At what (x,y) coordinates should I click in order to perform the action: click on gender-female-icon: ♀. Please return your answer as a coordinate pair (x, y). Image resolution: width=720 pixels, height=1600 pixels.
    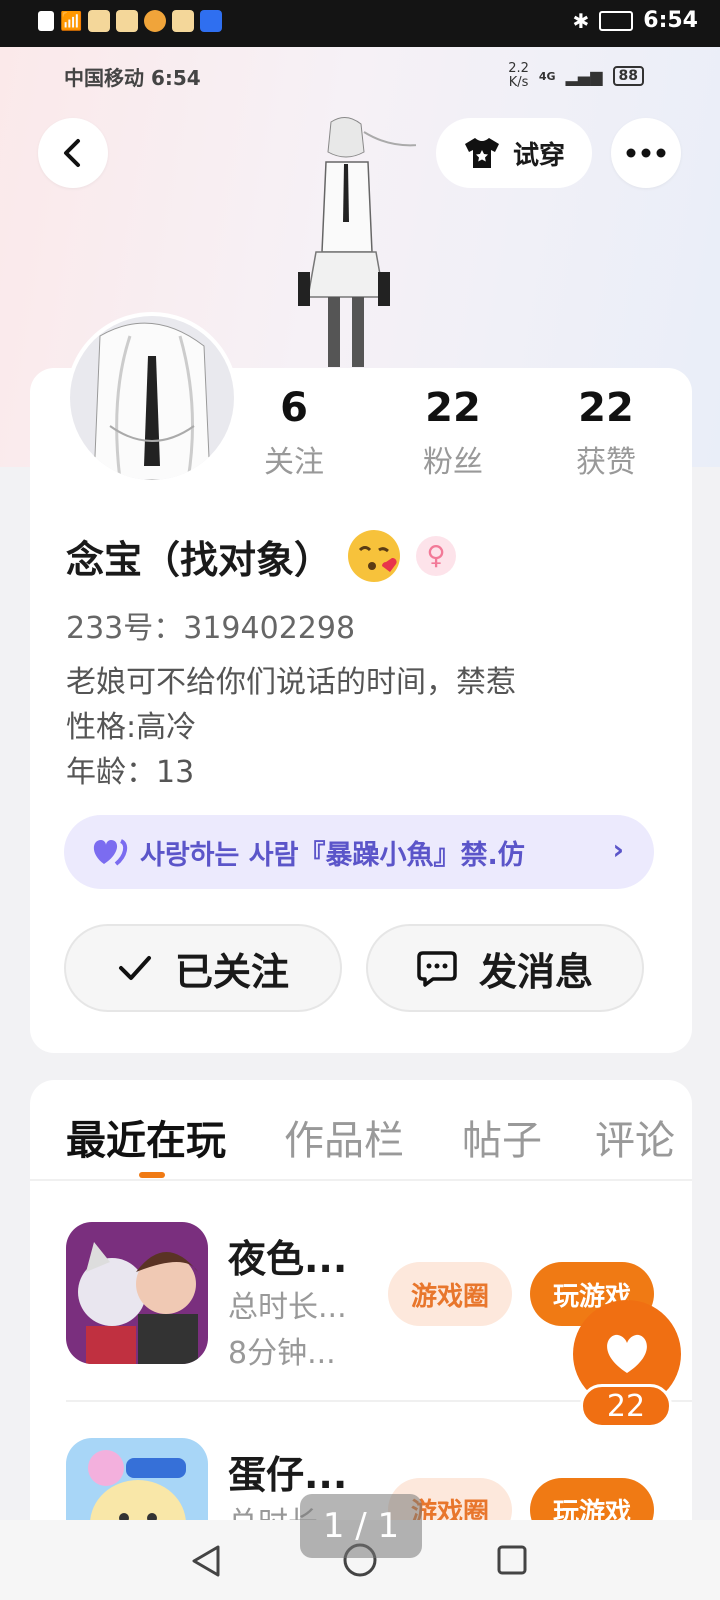
    Looking at the image, I should click on (436, 556).